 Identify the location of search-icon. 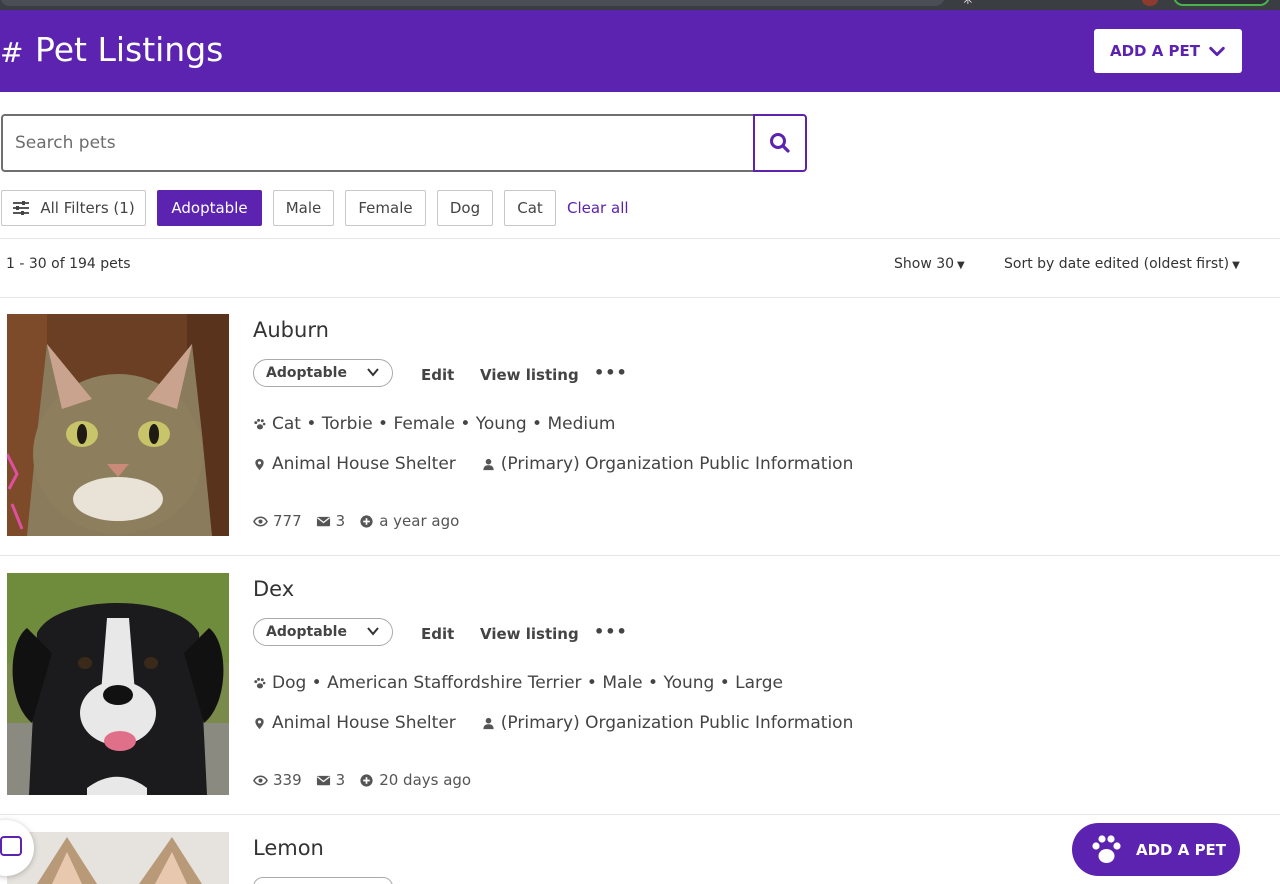
(780, 143).